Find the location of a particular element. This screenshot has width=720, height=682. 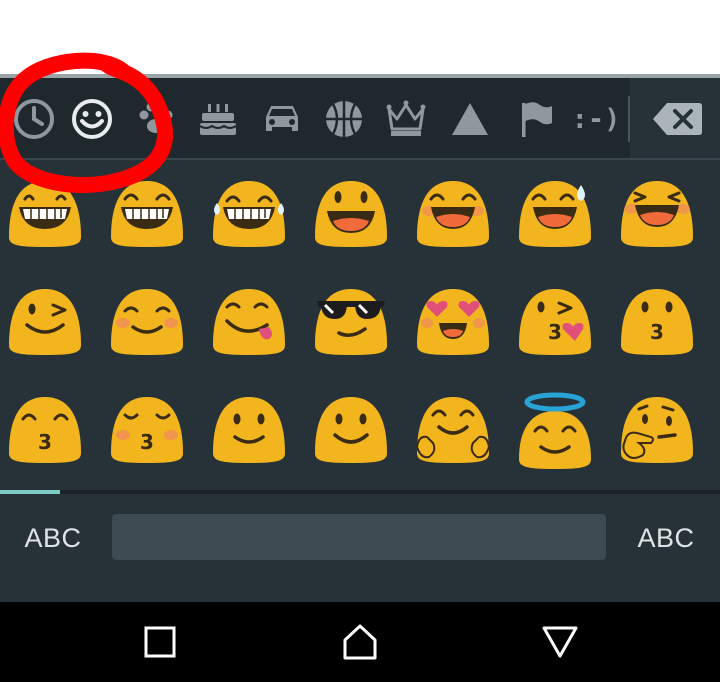

emoji-grinning-teeth is located at coordinates (147, 215).